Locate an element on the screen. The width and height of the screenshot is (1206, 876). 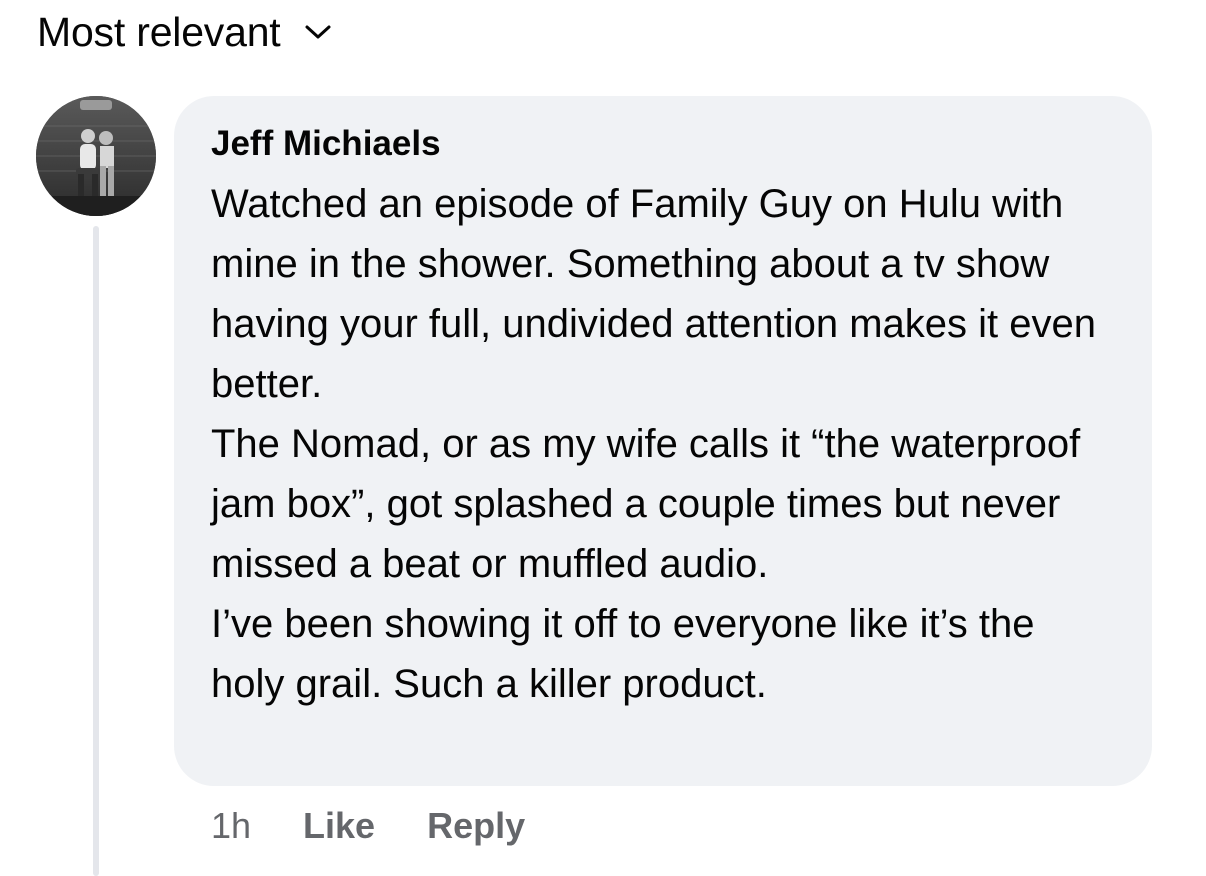
reply-button: Reply is located at coordinates (476, 826).